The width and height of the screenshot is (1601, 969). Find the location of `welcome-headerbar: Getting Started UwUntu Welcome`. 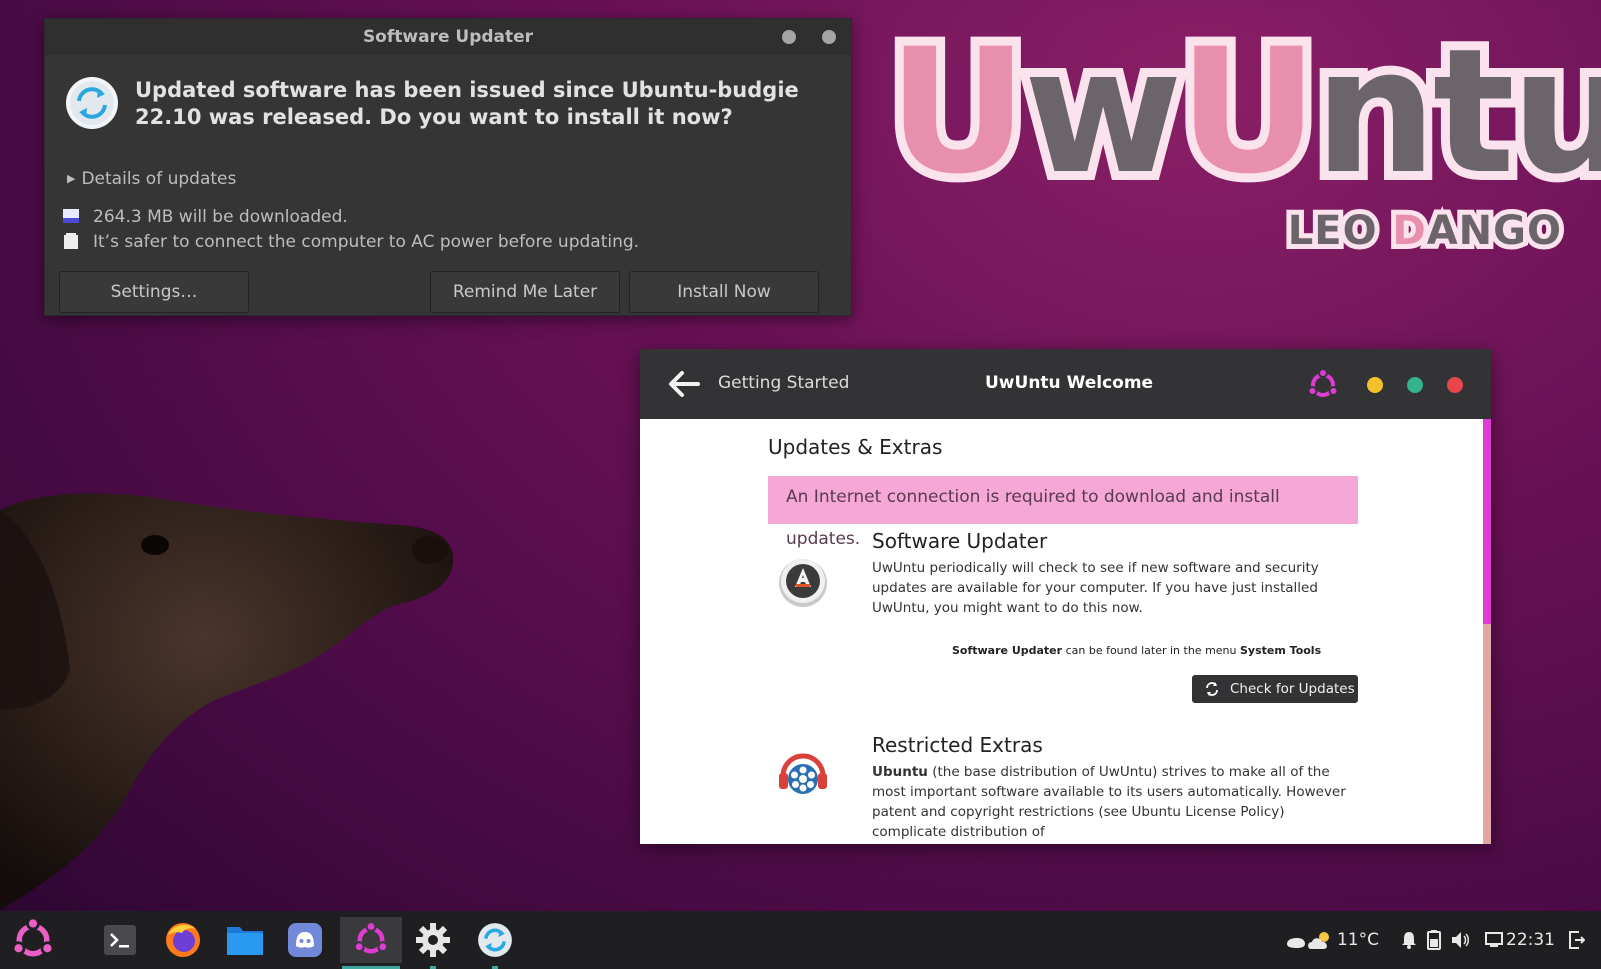

welcome-headerbar: Getting Started UwUntu Welcome is located at coordinates (1065, 384).